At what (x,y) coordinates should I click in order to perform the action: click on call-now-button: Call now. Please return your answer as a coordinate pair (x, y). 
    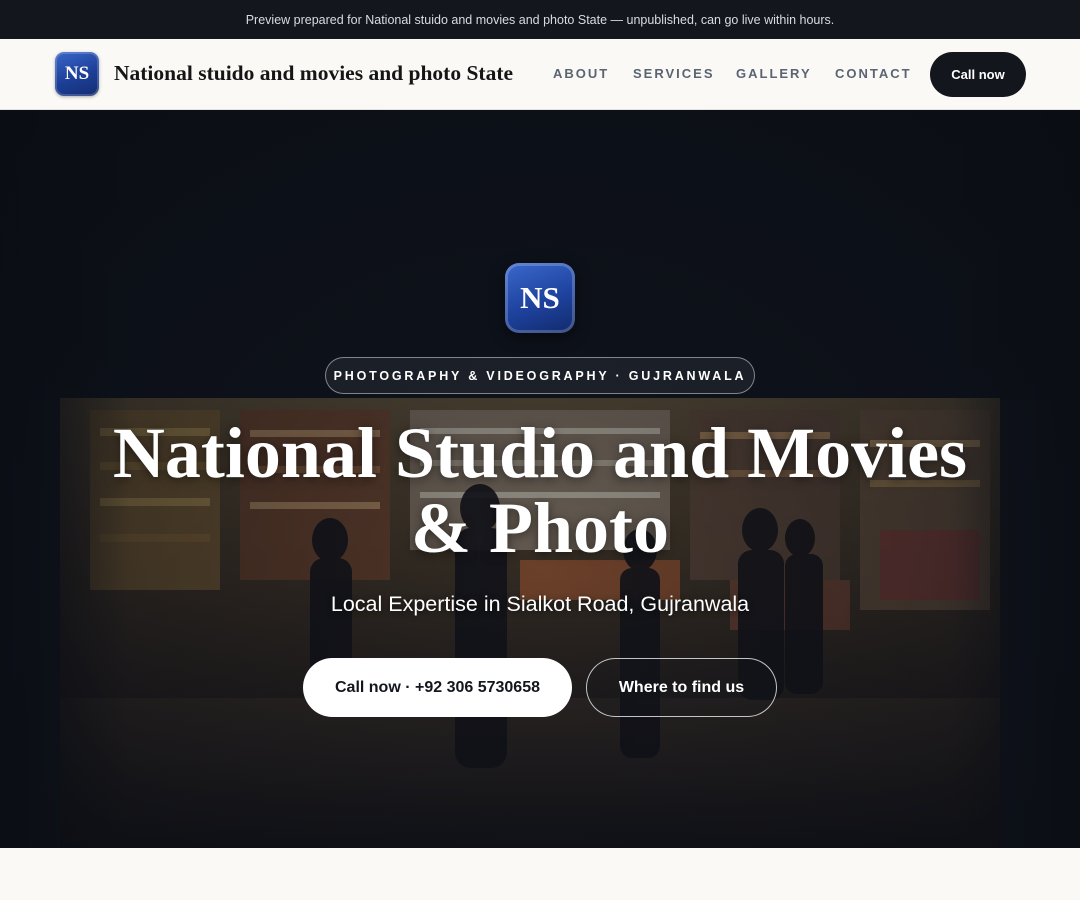
    Looking at the image, I should click on (978, 74).